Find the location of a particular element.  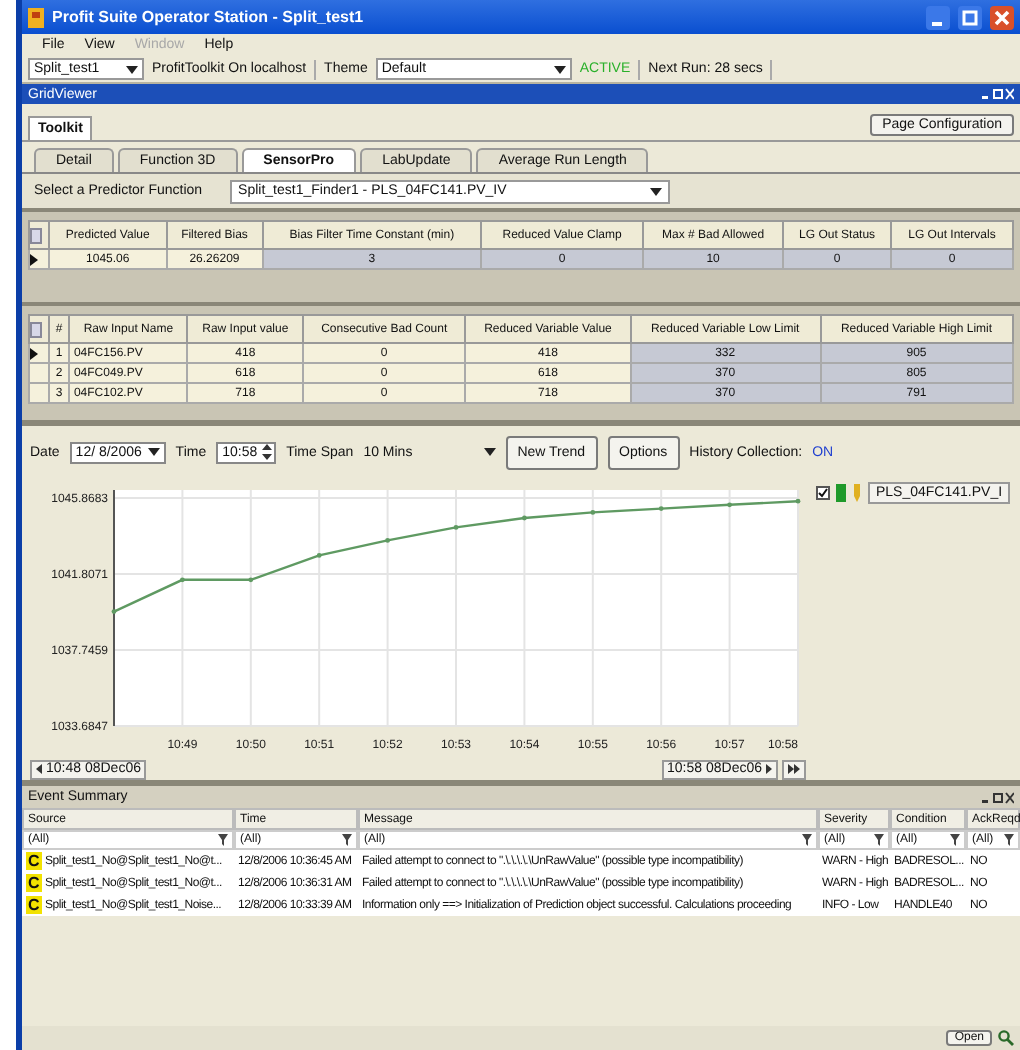

left-arrow-icon is located at coordinates (39, 769).